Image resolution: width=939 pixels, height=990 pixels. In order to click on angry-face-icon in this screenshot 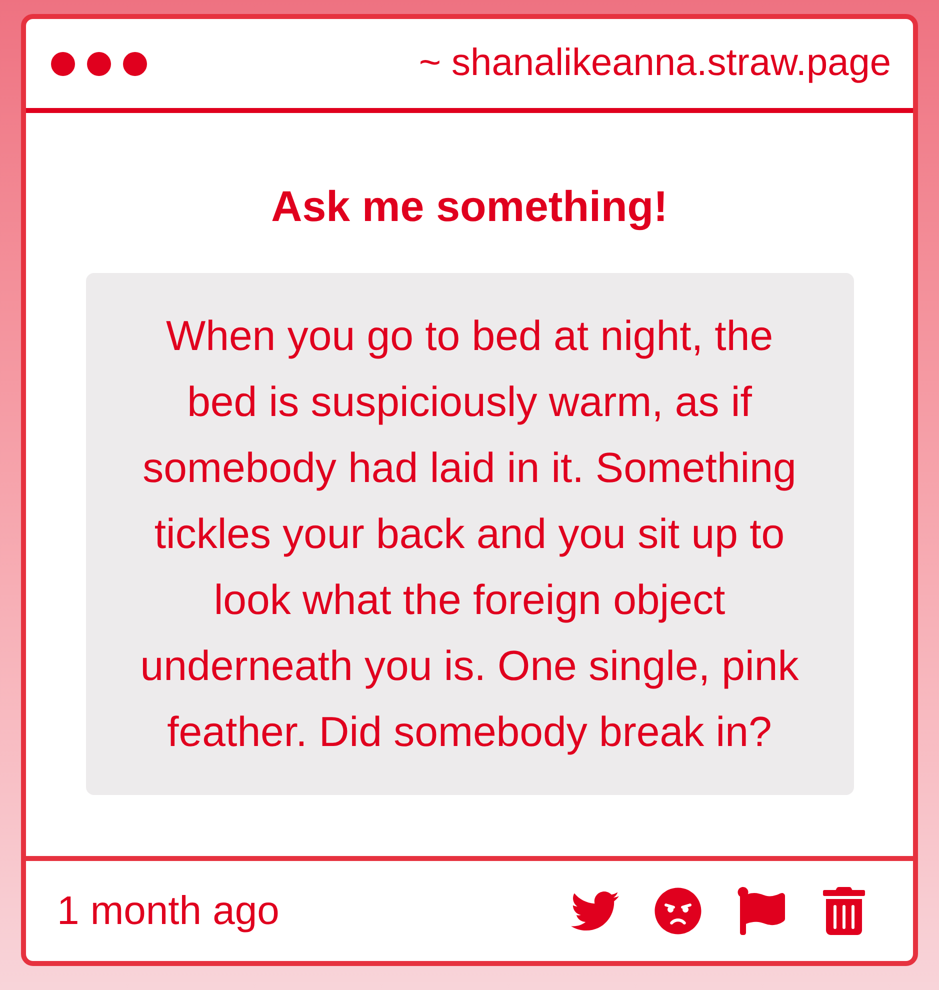, I will do `click(678, 911)`.